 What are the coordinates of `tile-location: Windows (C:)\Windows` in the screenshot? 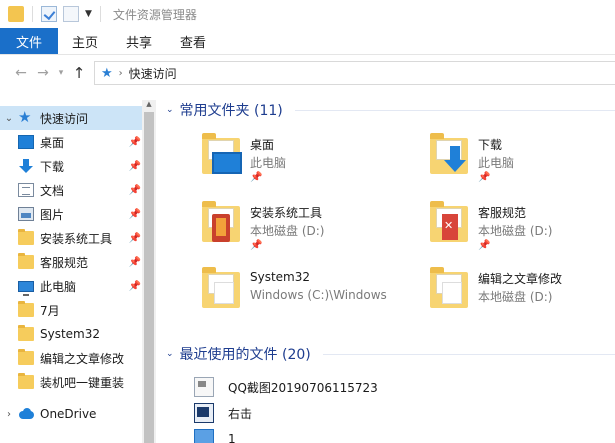 It's located at (318, 295).